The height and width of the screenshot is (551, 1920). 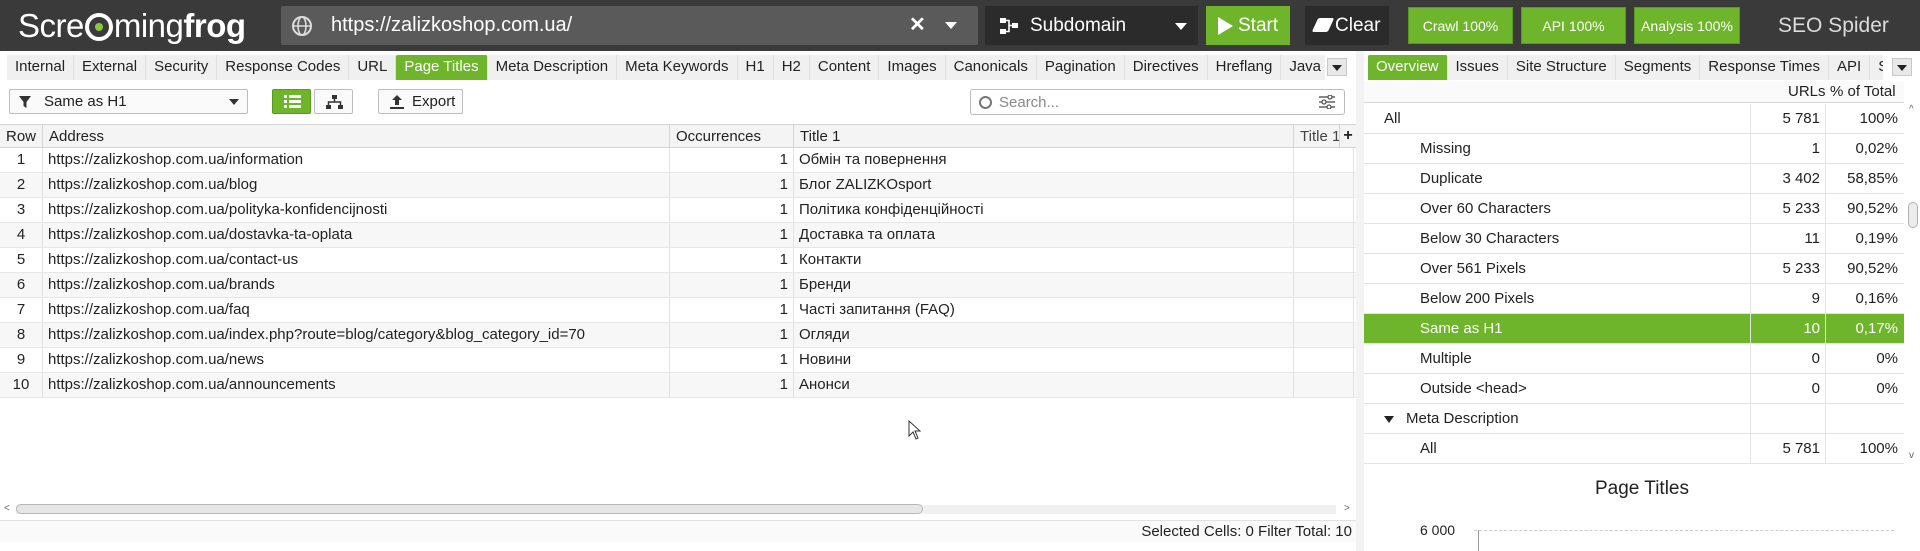 I want to click on title-cell: Доставка та оплата, so click(x=1044, y=235).